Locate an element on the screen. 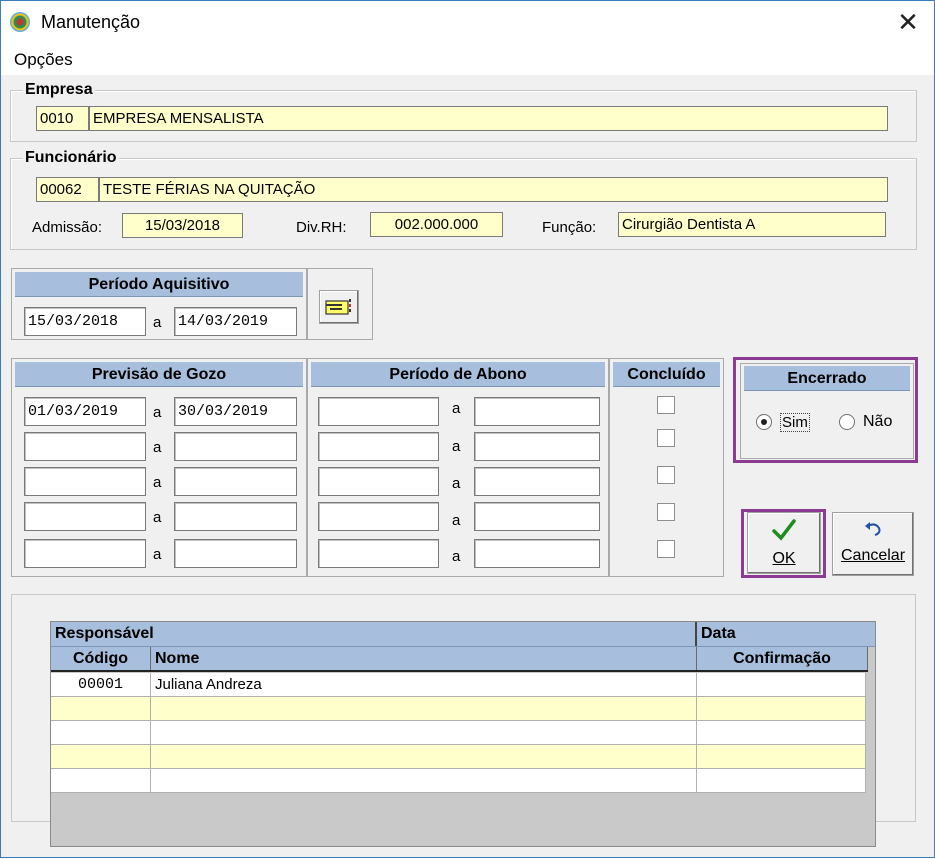  admissao-field: 15/03/2018 is located at coordinates (182, 225).